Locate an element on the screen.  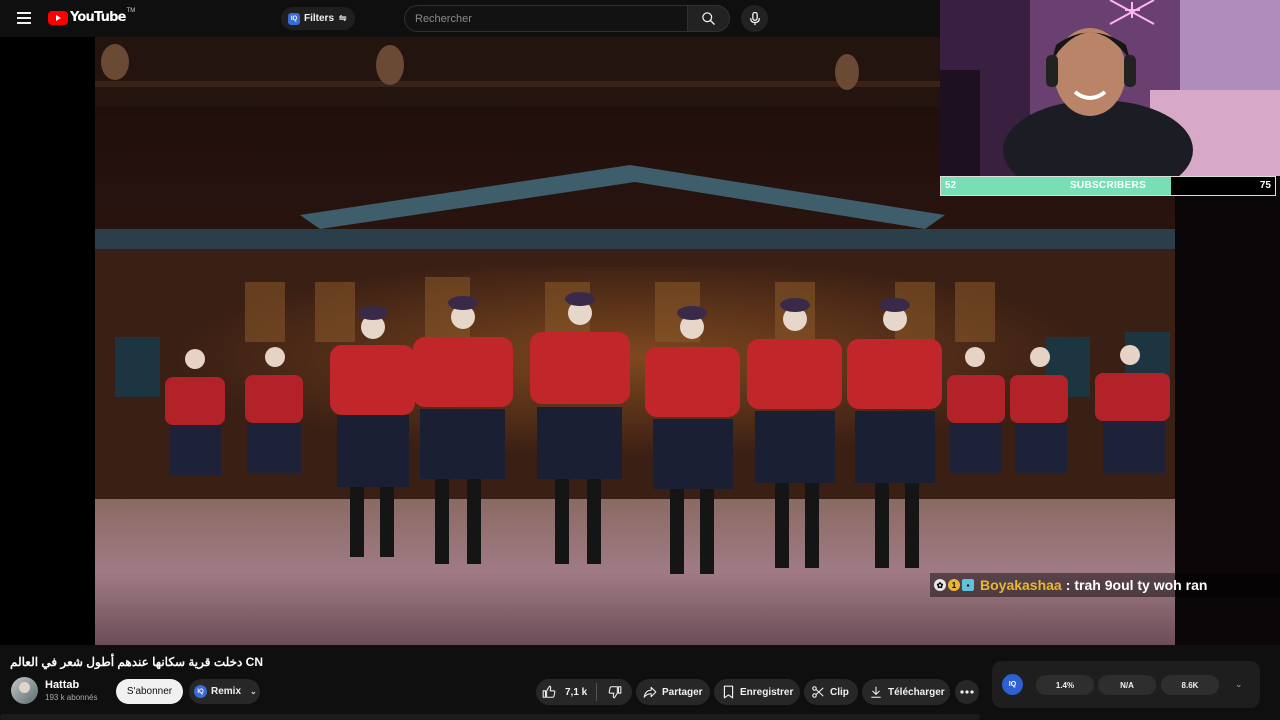
channel-name: Hattab is located at coordinates (71, 685).